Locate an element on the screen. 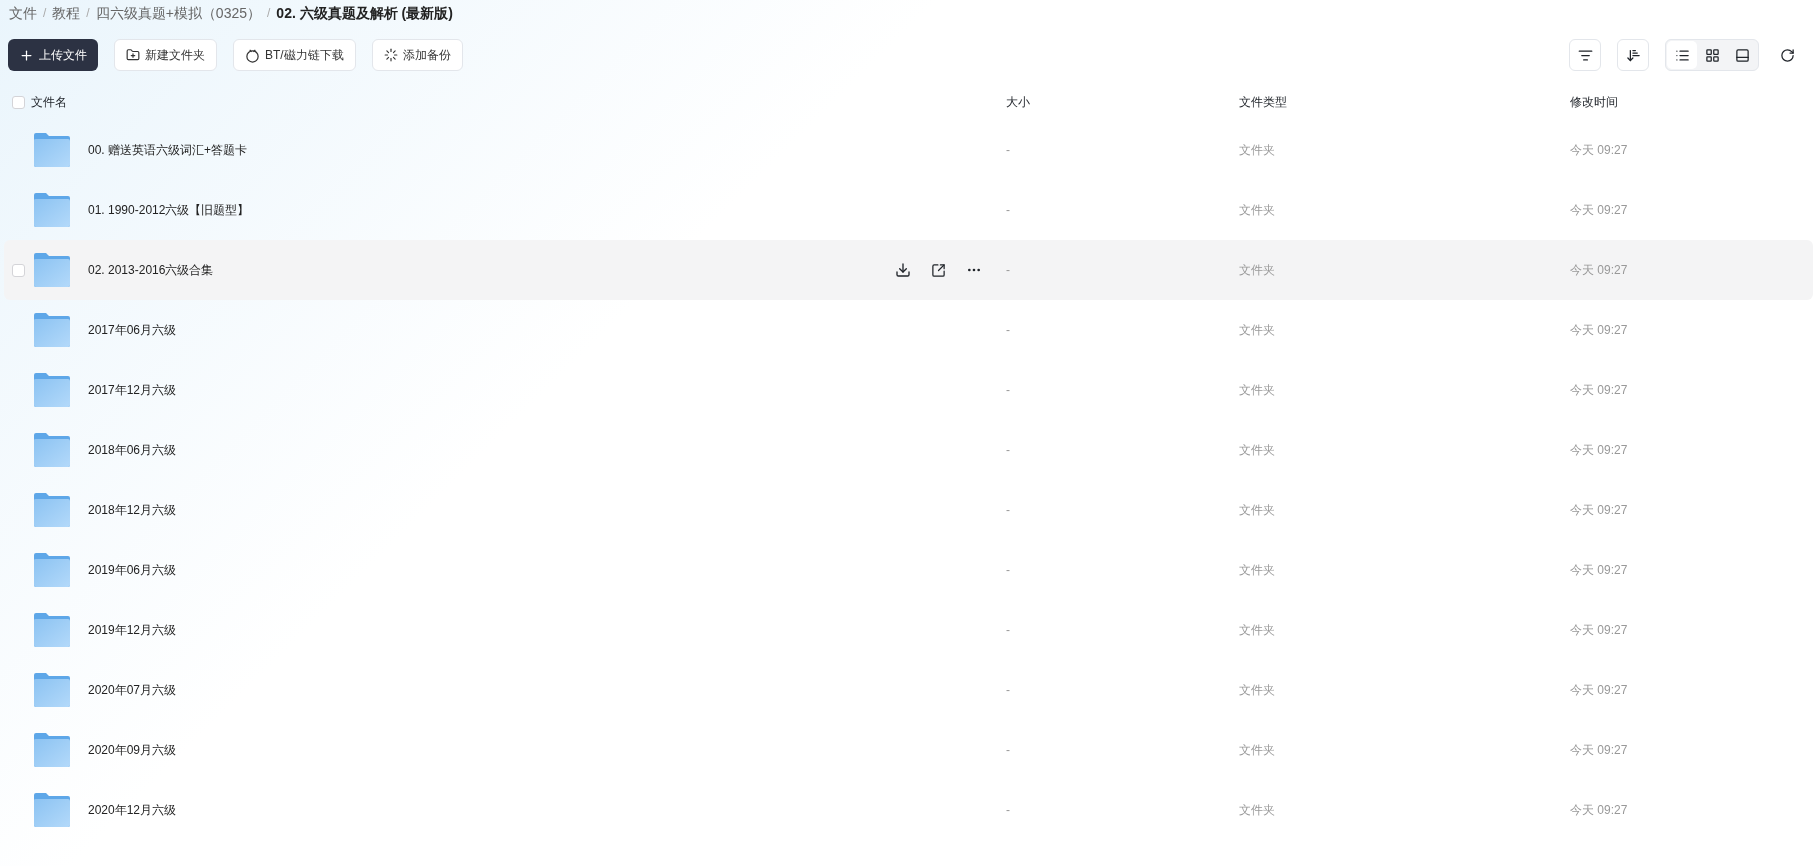 The height and width of the screenshot is (866, 1817). file-name: 2018年06月六级 is located at coordinates (132, 450).